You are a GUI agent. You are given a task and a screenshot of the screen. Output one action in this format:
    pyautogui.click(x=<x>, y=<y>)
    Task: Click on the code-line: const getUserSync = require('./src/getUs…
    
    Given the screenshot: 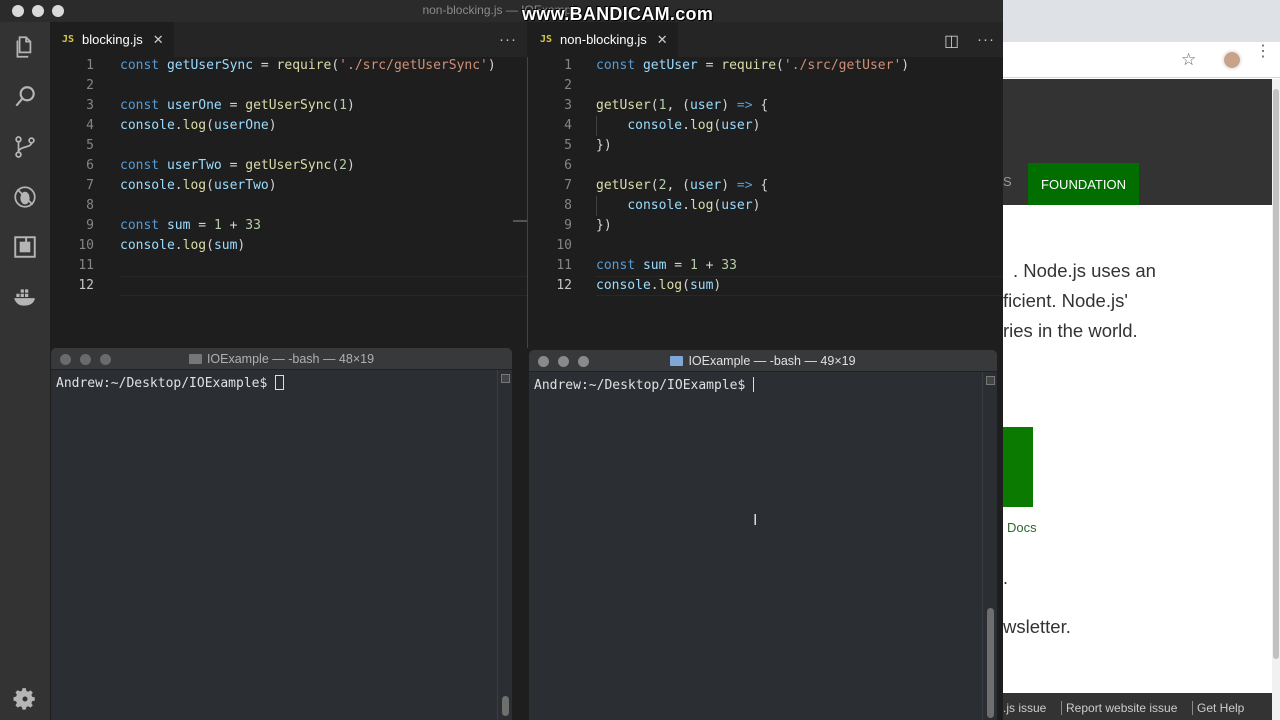 What is the action you would take?
    pyautogui.click(x=308, y=66)
    